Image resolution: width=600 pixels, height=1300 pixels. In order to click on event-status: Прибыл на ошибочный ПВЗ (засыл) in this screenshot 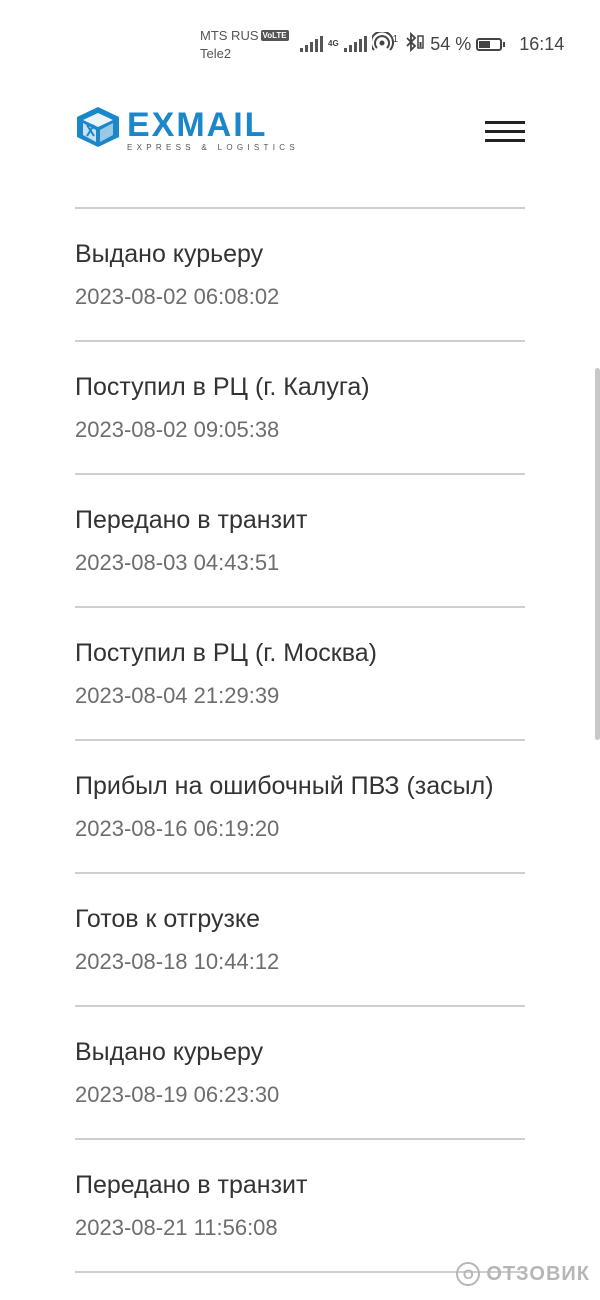, I will do `click(284, 786)`.